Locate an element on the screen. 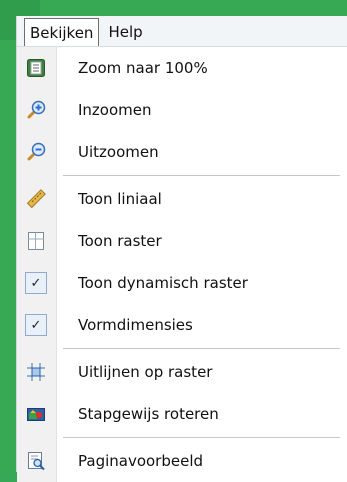 This screenshot has width=347, height=482. menu-item-snap-to-grid: Uitlijnen op raster is located at coordinates (182, 372).